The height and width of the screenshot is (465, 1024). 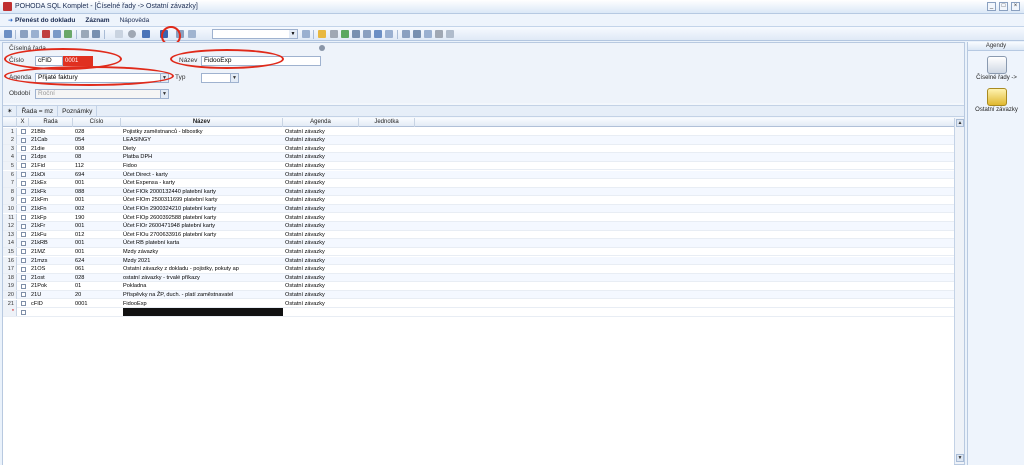 I want to click on add-record-icon, so click(x=68, y=34).